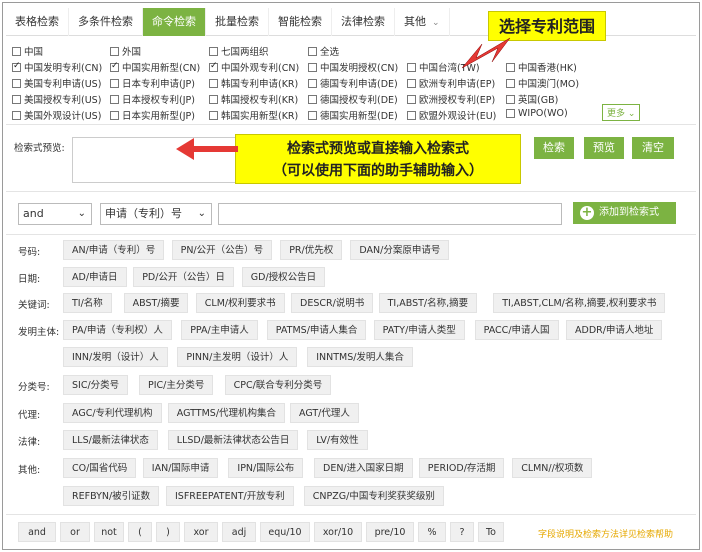 The width and height of the screenshot is (702, 552). What do you see at coordinates (491, 532) in the screenshot?
I see `operator-button: To` at bounding box center [491, 532].